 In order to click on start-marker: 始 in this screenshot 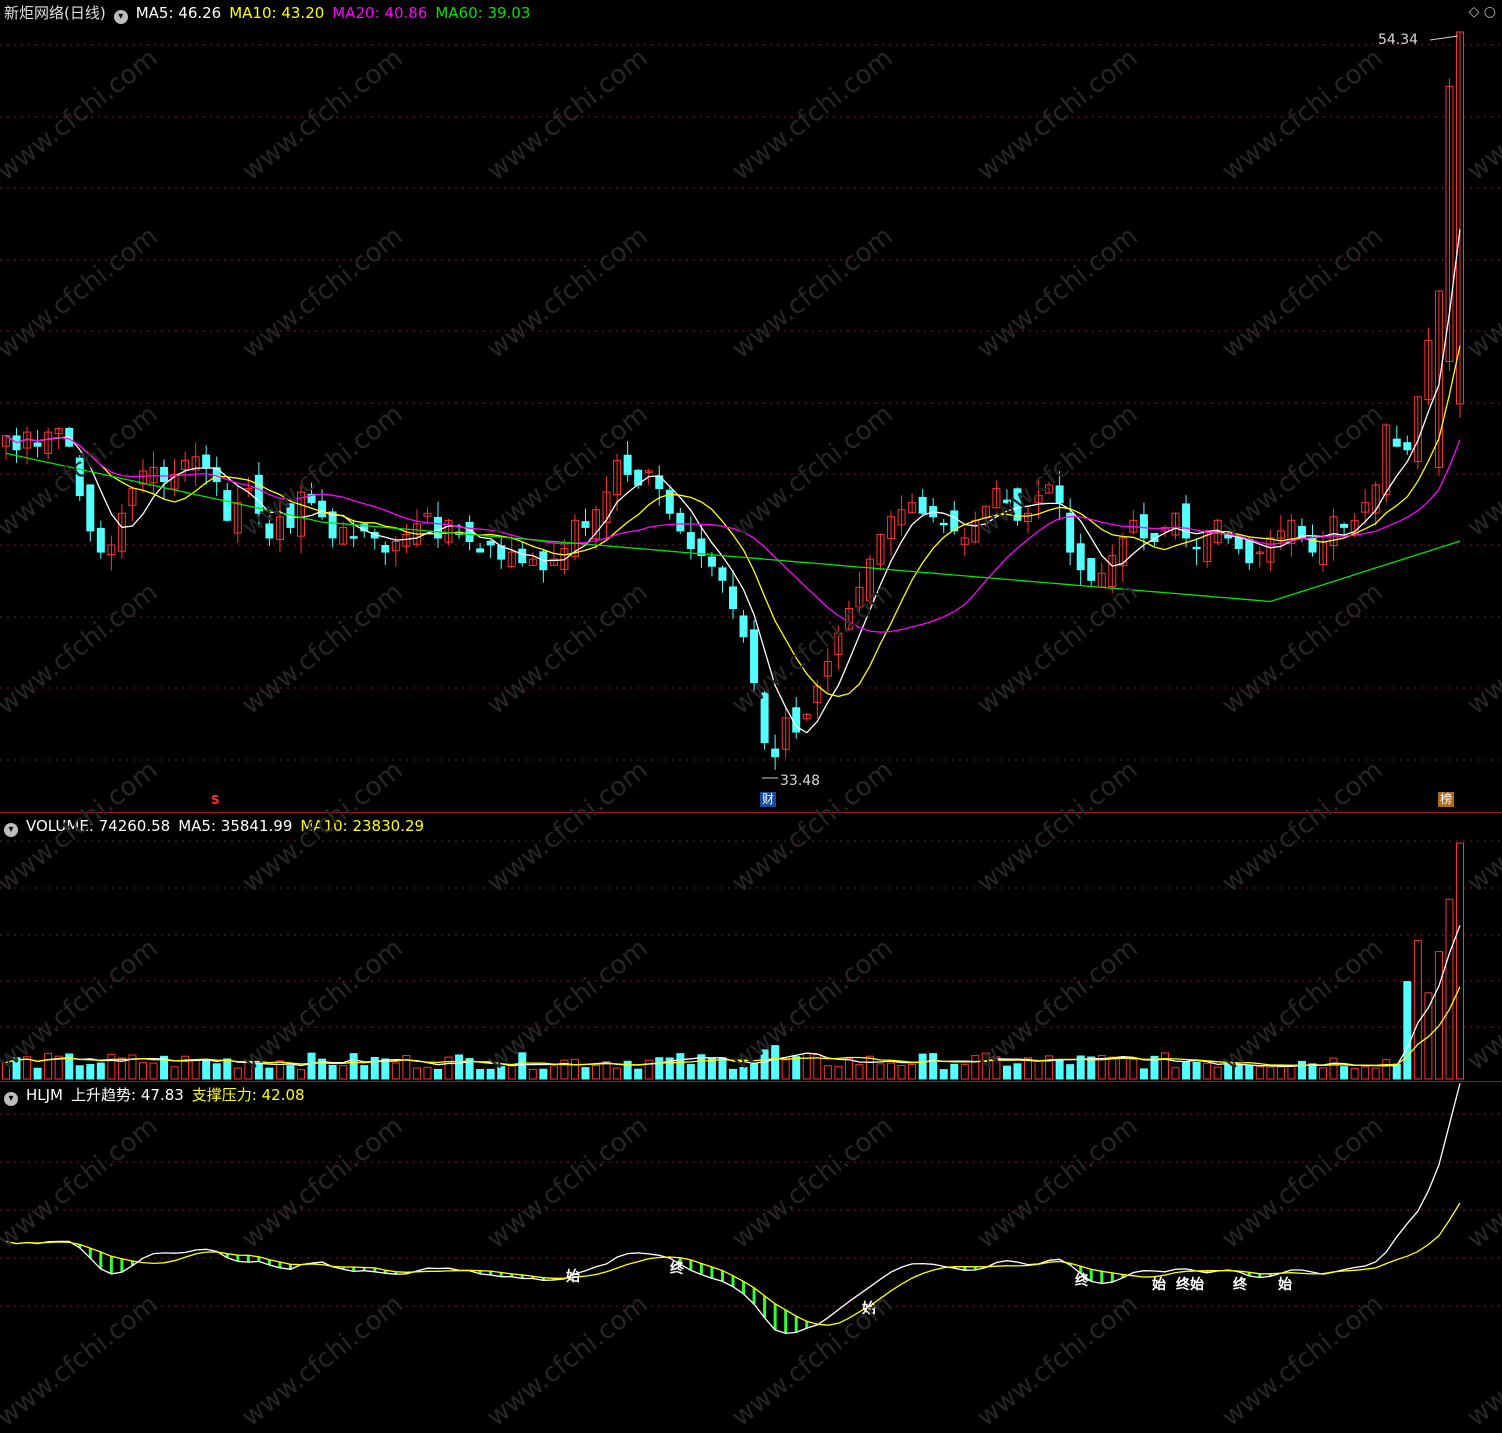, I will do `click(573, 1277)`.